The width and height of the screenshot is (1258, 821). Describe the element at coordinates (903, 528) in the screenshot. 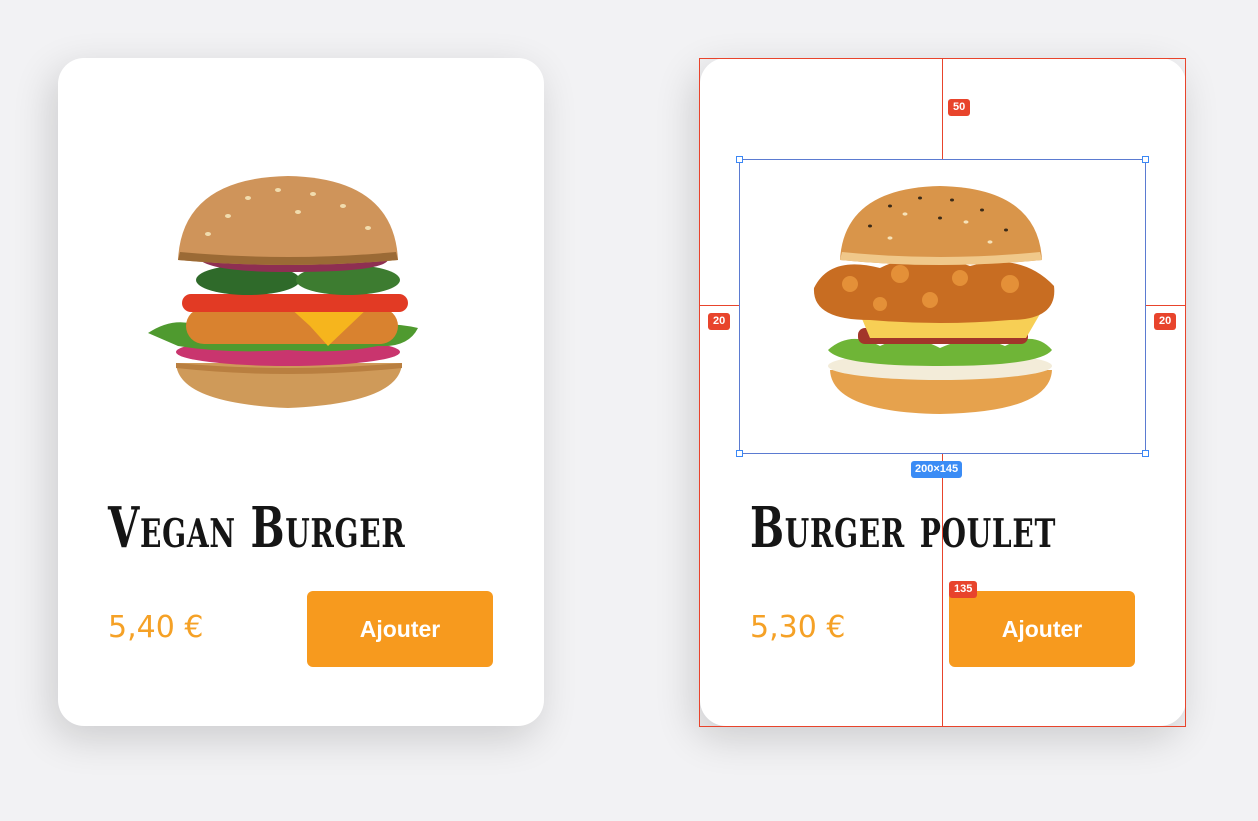

I see `product-name: Burger poulet` at that location.